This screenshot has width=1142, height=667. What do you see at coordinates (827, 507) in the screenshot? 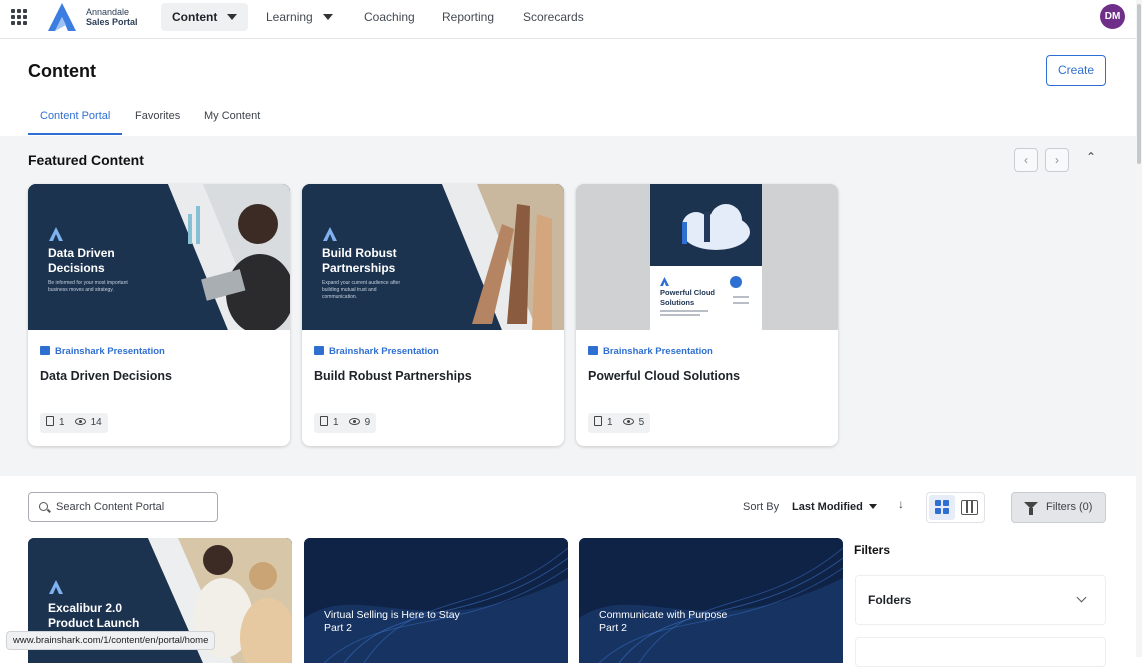
I see `sort-value: Last Modified` at bounding box center [827, 507].